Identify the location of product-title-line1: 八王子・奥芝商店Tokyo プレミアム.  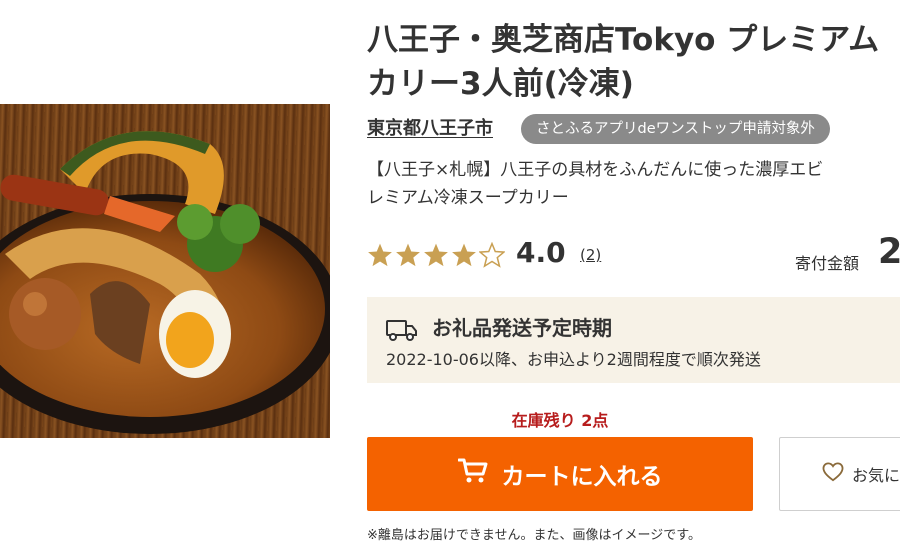
(623, 40).